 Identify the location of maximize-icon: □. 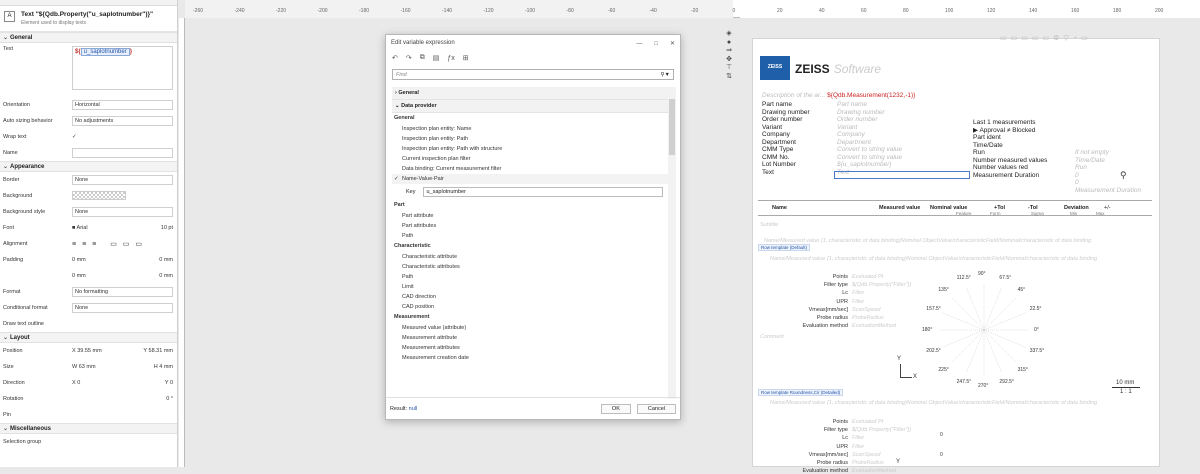
(656, 44).